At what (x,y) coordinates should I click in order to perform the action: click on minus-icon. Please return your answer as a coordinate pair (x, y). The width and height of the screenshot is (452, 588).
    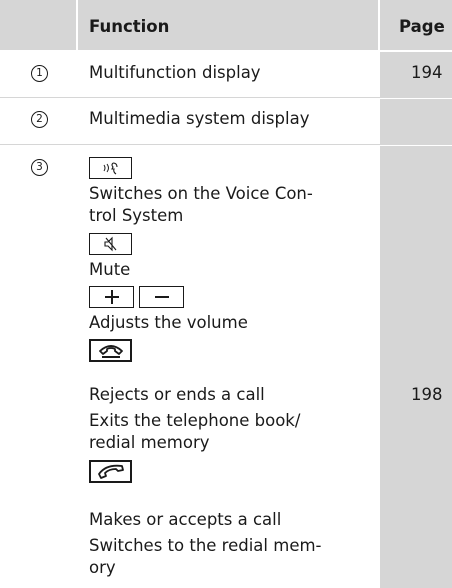
    Looking at the image, I should click on (161, 297).